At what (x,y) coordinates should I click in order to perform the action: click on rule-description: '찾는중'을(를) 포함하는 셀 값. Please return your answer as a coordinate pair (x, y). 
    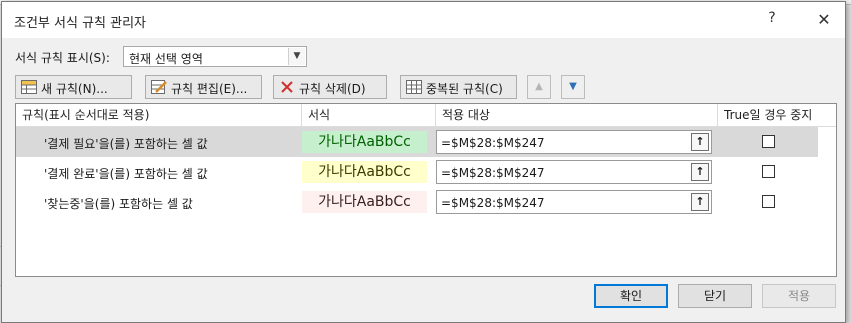
    Looking at the image, I should click on (118, 204).